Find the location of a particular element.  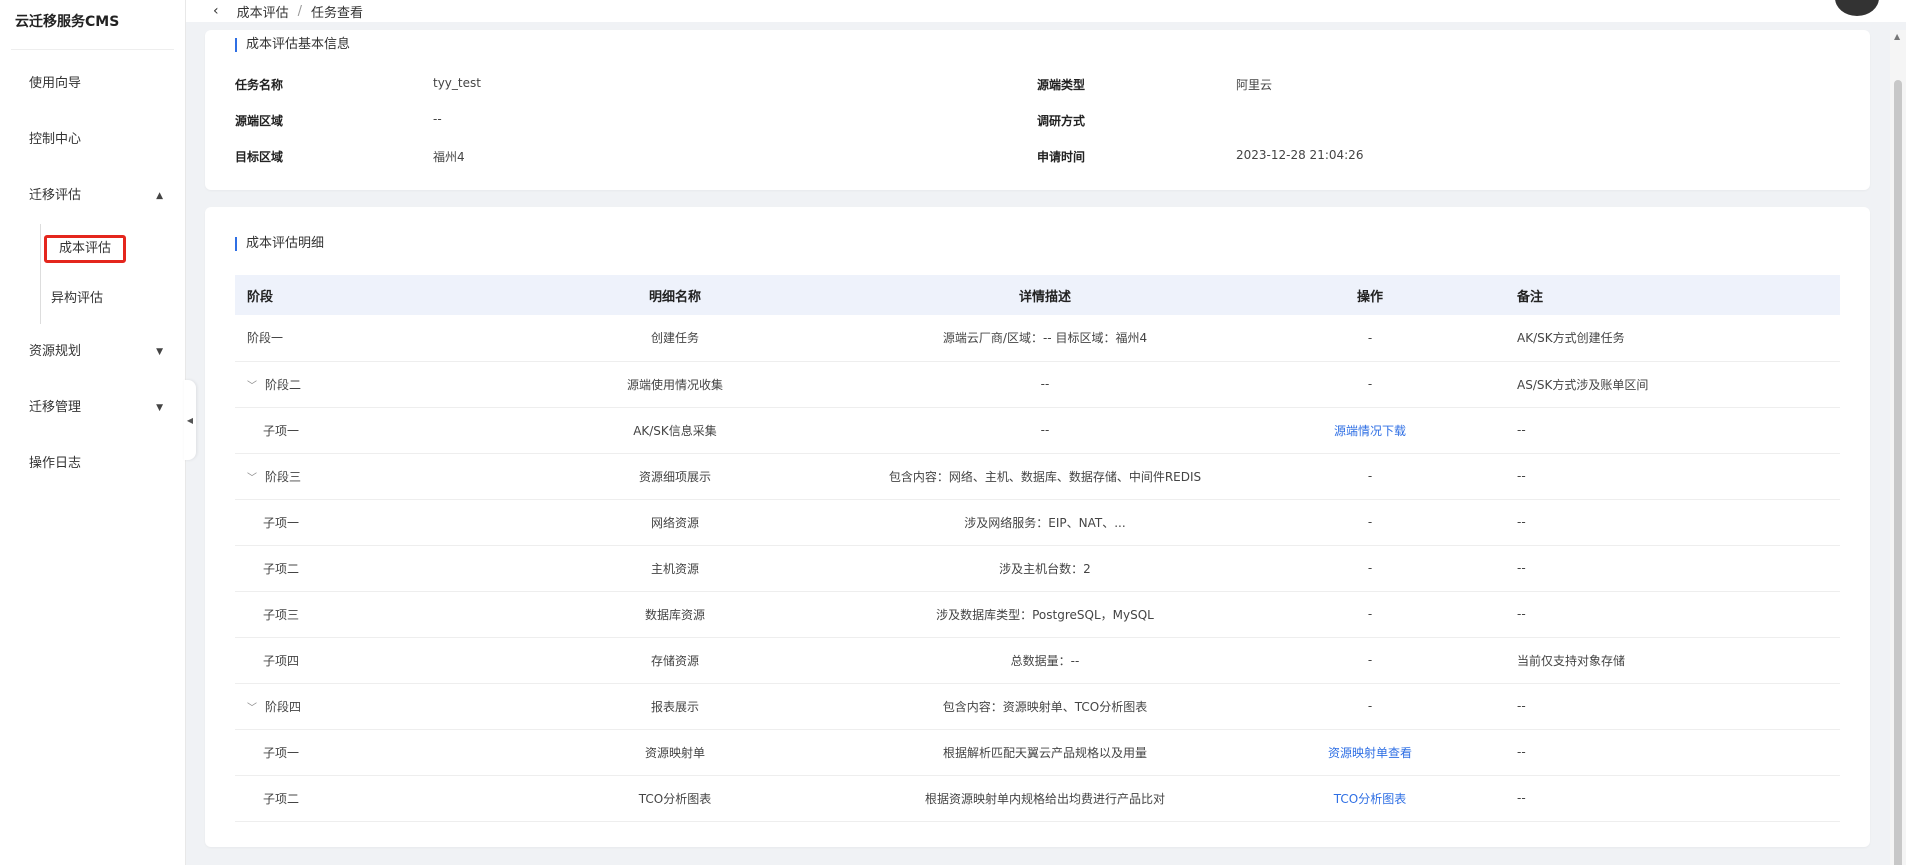

cell-description: -- is located at coordinates (1045, 384).